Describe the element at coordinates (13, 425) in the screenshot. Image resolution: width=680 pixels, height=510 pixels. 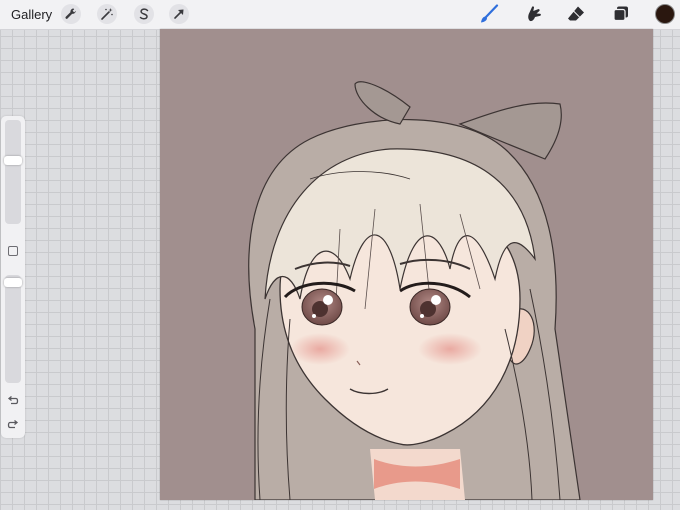
I see `redo-icon` at that location.